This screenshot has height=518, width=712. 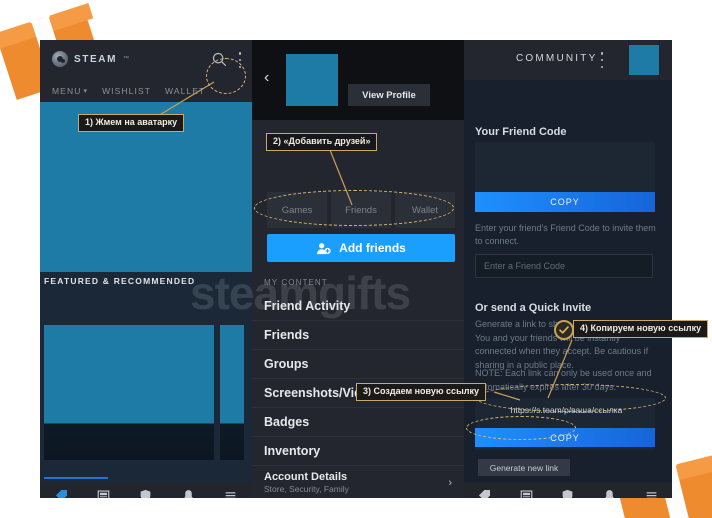 What do you see at coordinates (306, 489) in the screenshot?
I see `account-details-desc: Store, Security, Family` at bounding box center [306, 489].